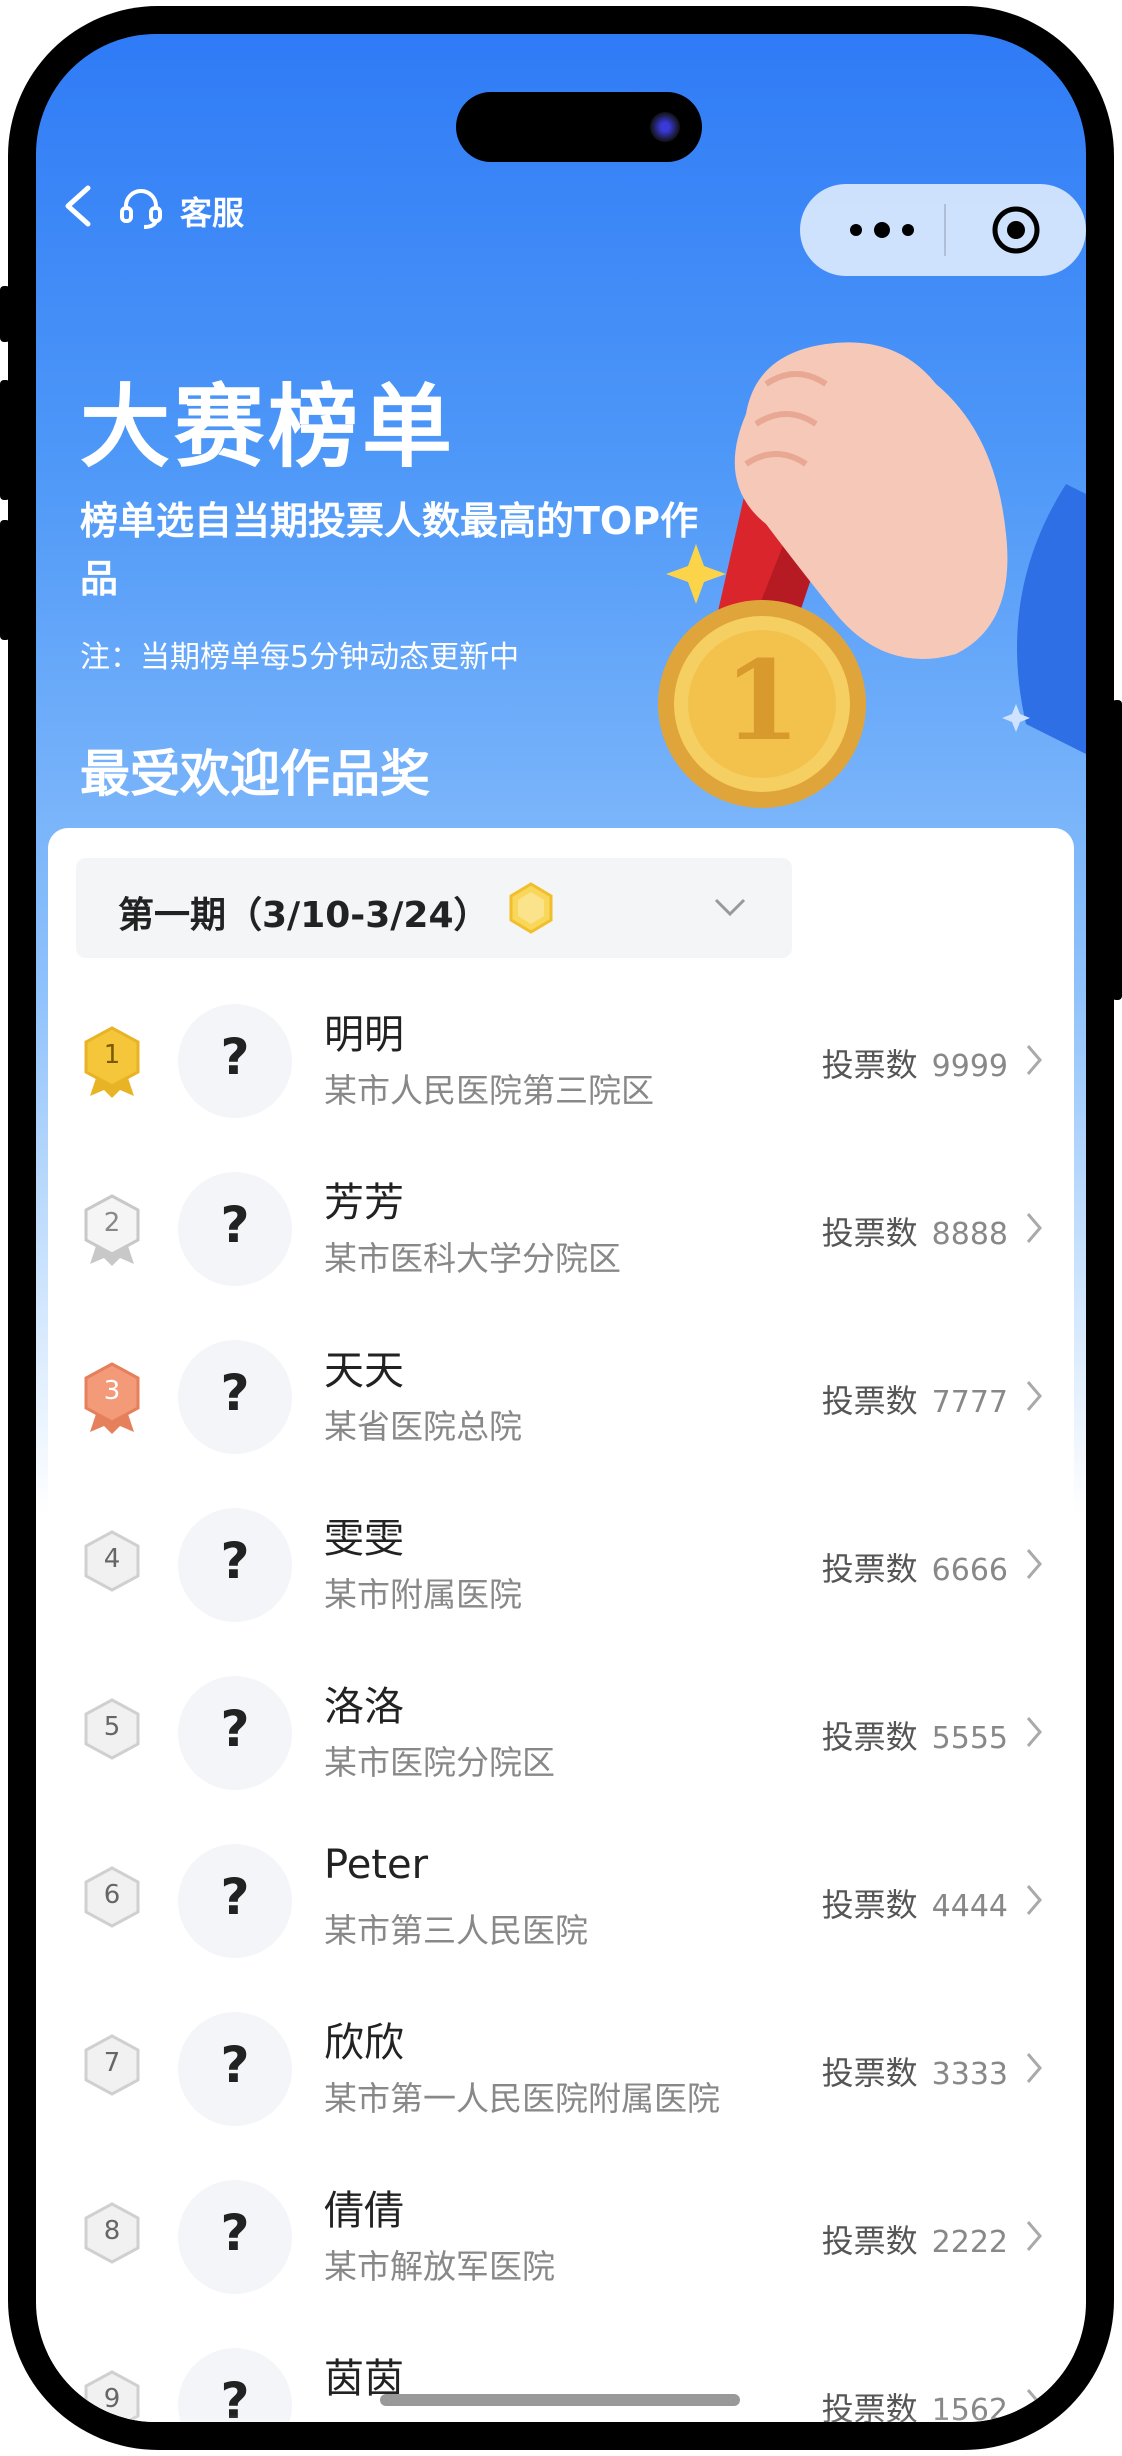  I want to click on rank-number: 9, so click(112, 2399).